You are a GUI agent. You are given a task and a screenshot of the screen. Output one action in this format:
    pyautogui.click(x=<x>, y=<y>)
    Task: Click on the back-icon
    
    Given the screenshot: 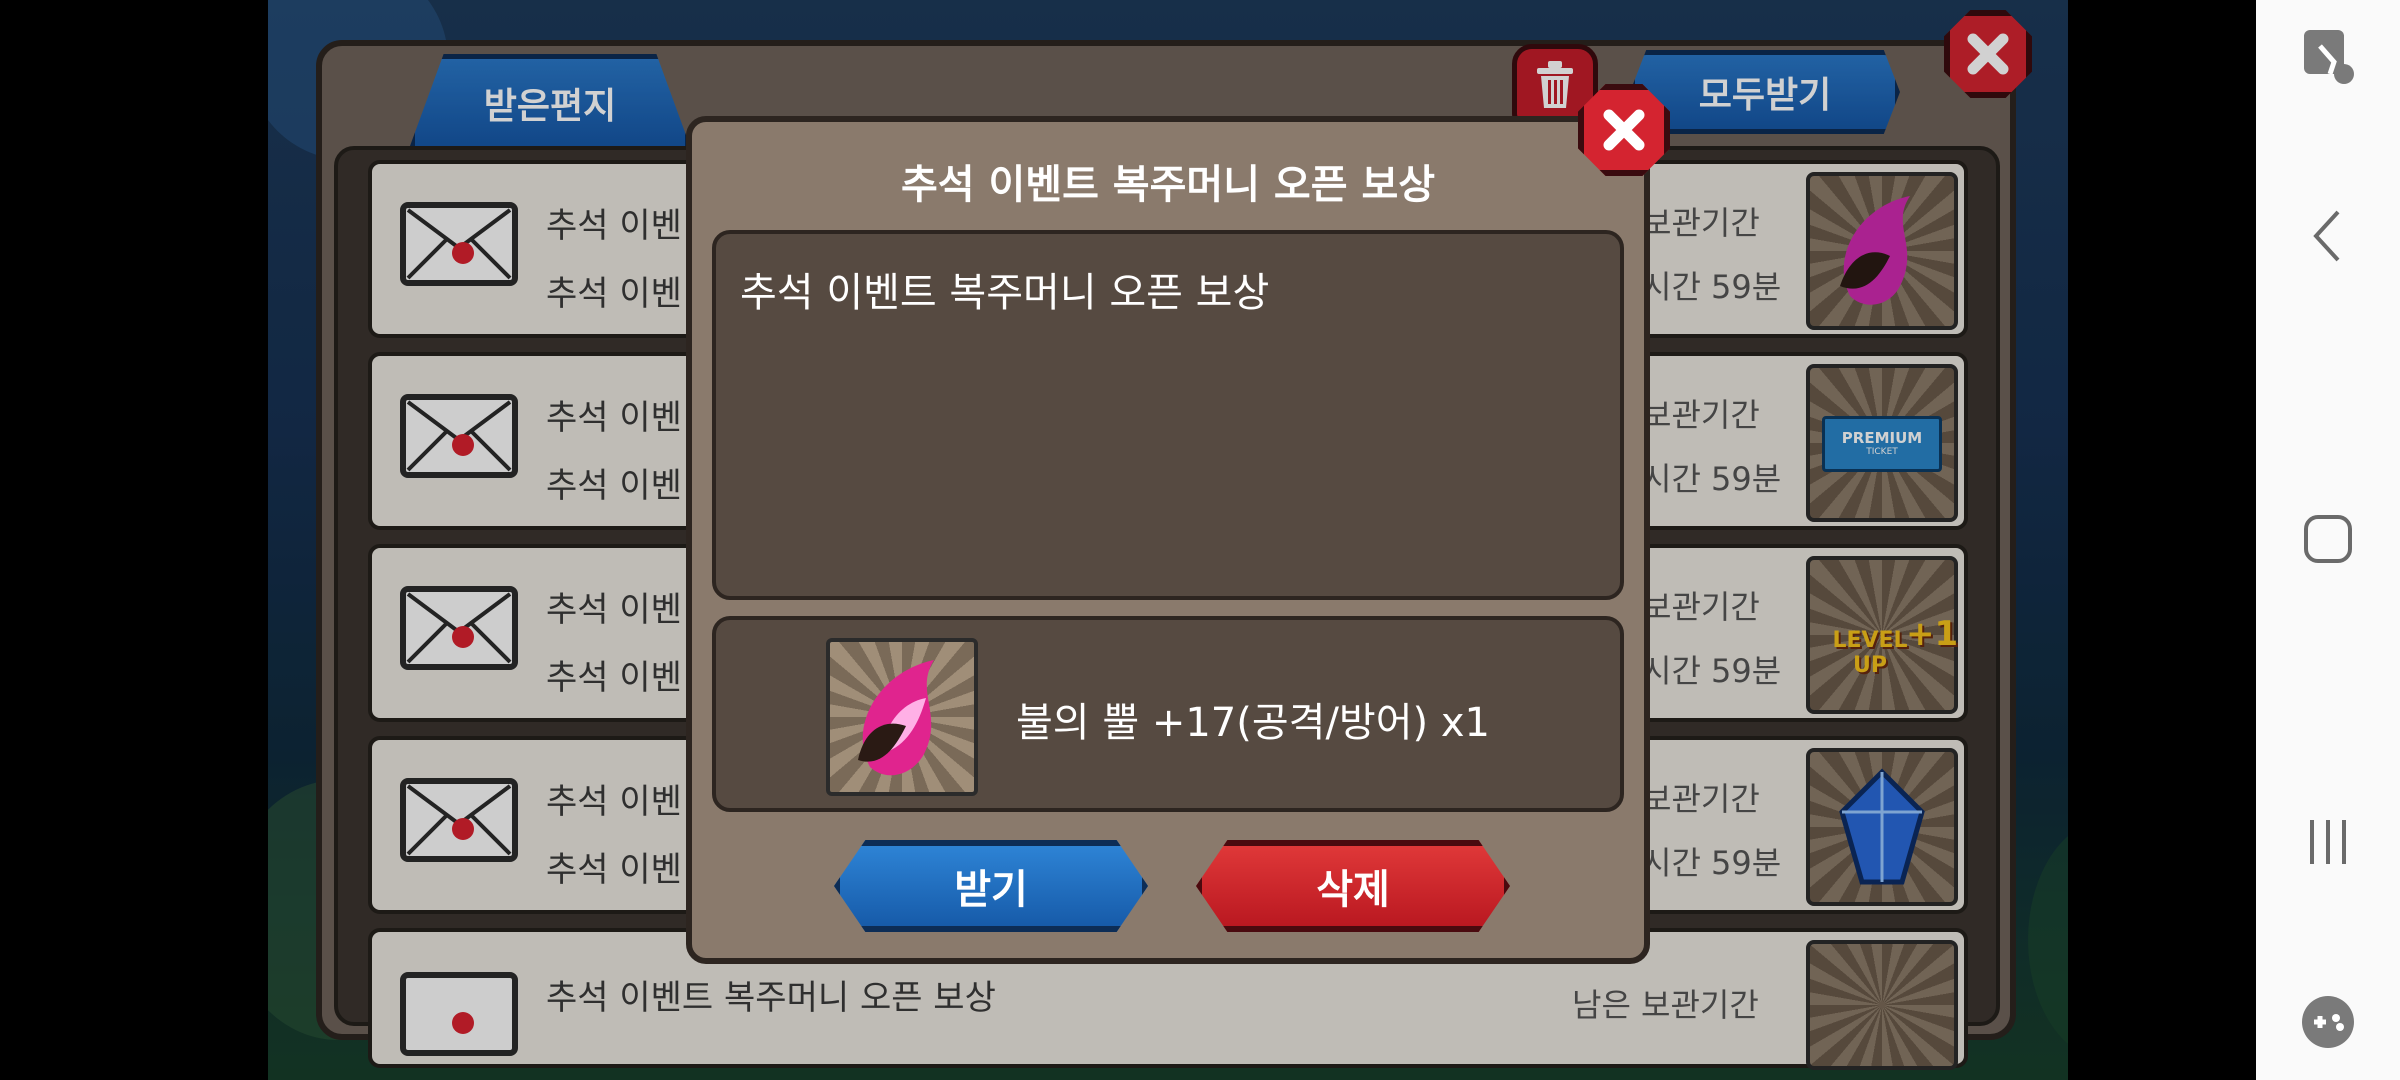 What is the action you would take?
    pyautogui.click(x=2328, y=236)
    